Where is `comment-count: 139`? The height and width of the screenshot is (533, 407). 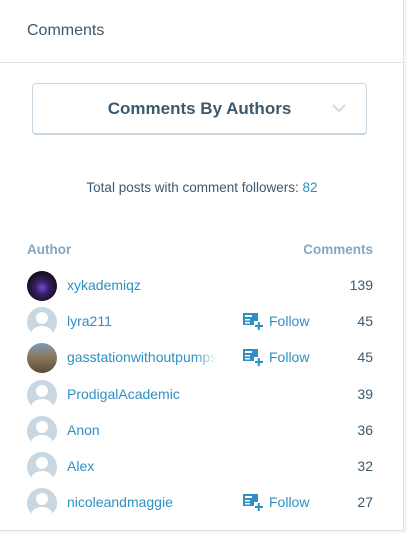
comment-count: 139 is located at coordinates (361, 285).